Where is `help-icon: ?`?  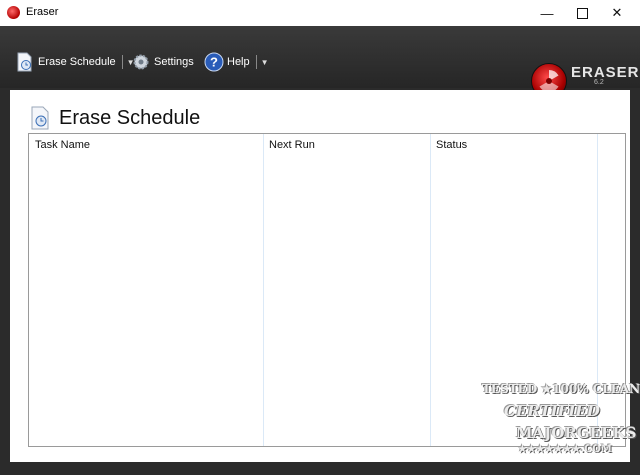
help-icon: ? is located at coordinates (214, 62).